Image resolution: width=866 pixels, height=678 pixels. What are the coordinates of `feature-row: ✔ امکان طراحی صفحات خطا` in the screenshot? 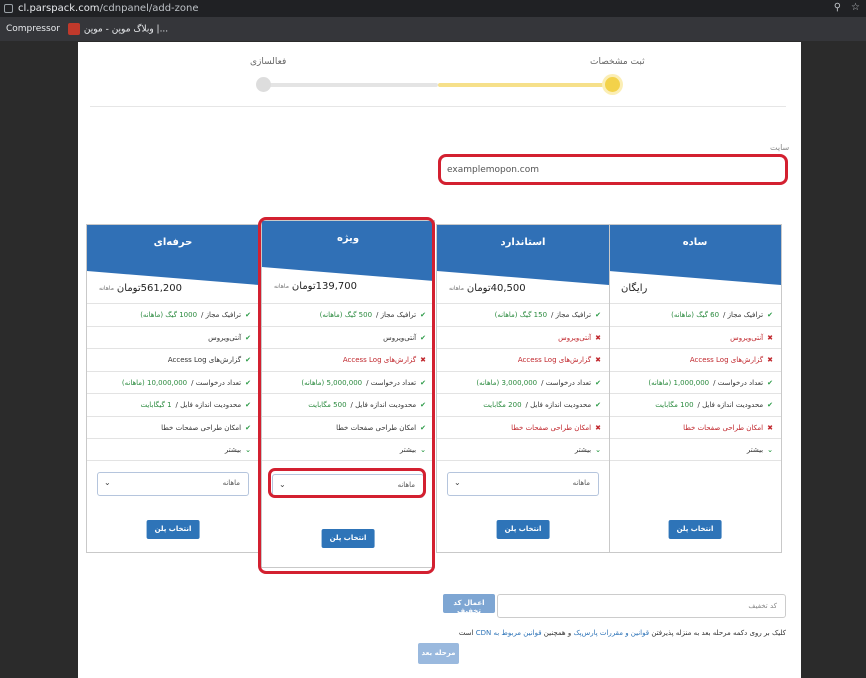 It's located at (173, 427).